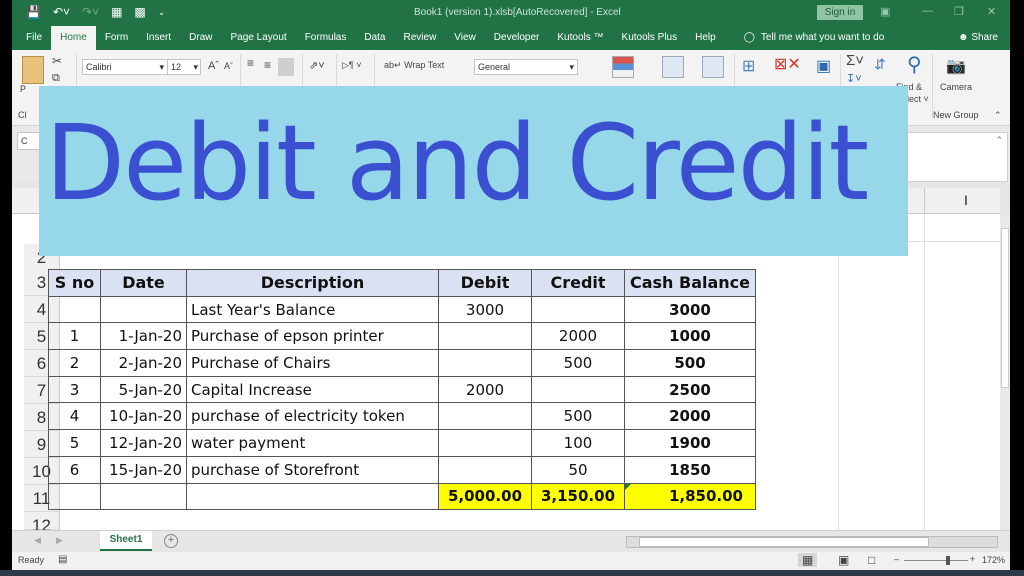 The width and height of the screenshot is (1024, 576). What do you see at coordinates (162, 12) in the screenshot?
I see `customize-qat-icon: ⌄` at bounding box center [162, 12].